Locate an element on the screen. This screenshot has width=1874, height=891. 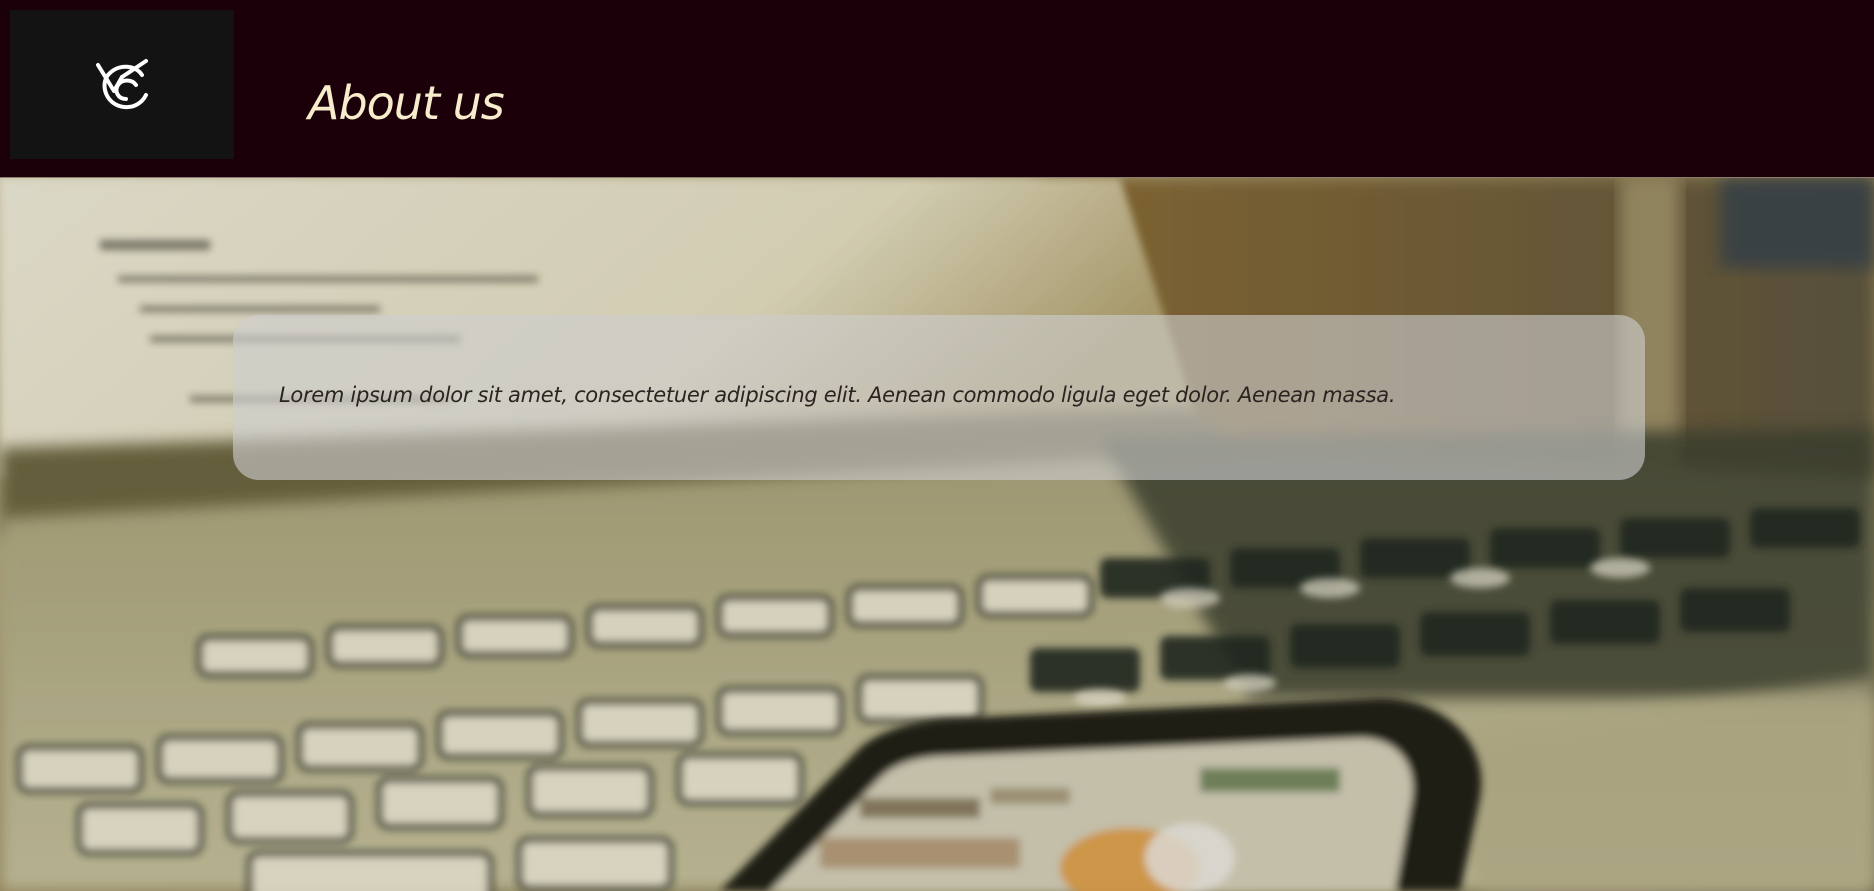
page-title: About us is located at coordinates (406, 103).